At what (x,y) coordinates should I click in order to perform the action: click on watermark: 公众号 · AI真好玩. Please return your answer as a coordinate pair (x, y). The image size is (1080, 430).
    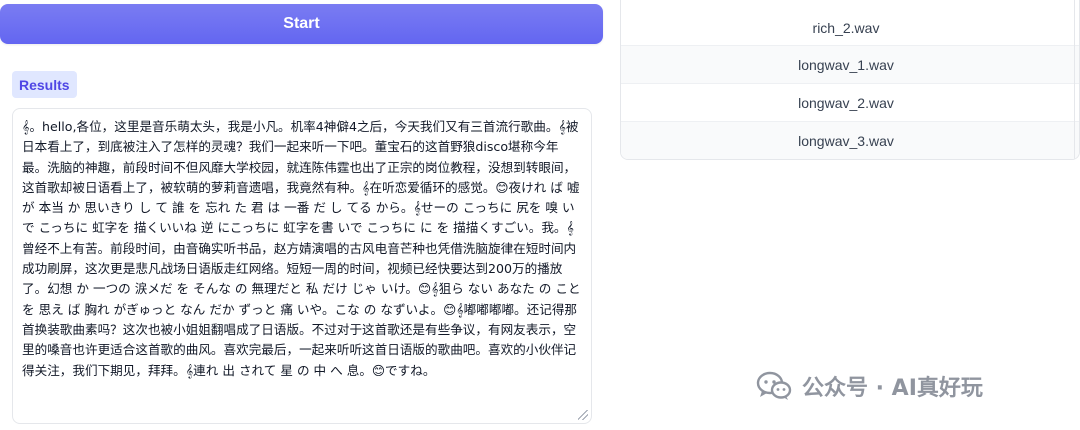
    Looking at the image, I should click on (869, 386).